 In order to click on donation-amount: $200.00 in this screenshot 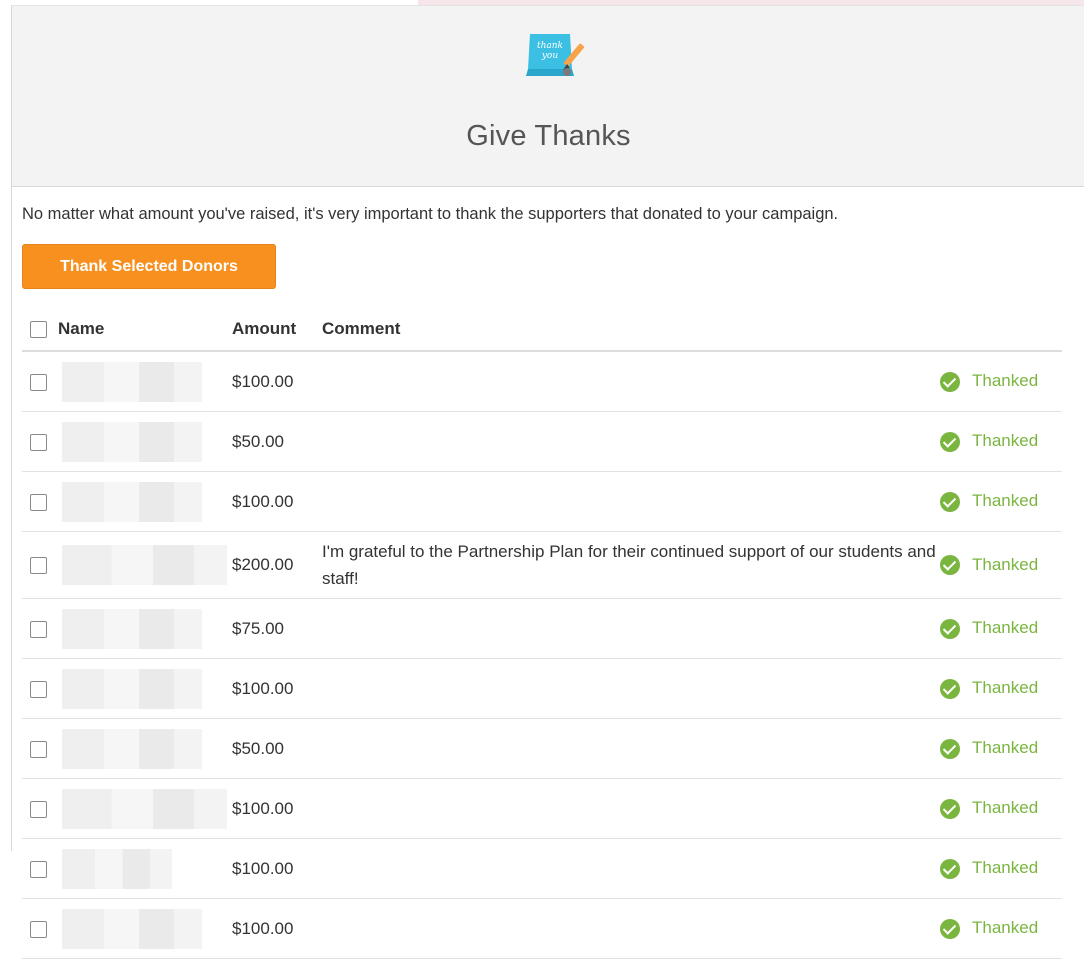, I will do `click(263, 564)`.